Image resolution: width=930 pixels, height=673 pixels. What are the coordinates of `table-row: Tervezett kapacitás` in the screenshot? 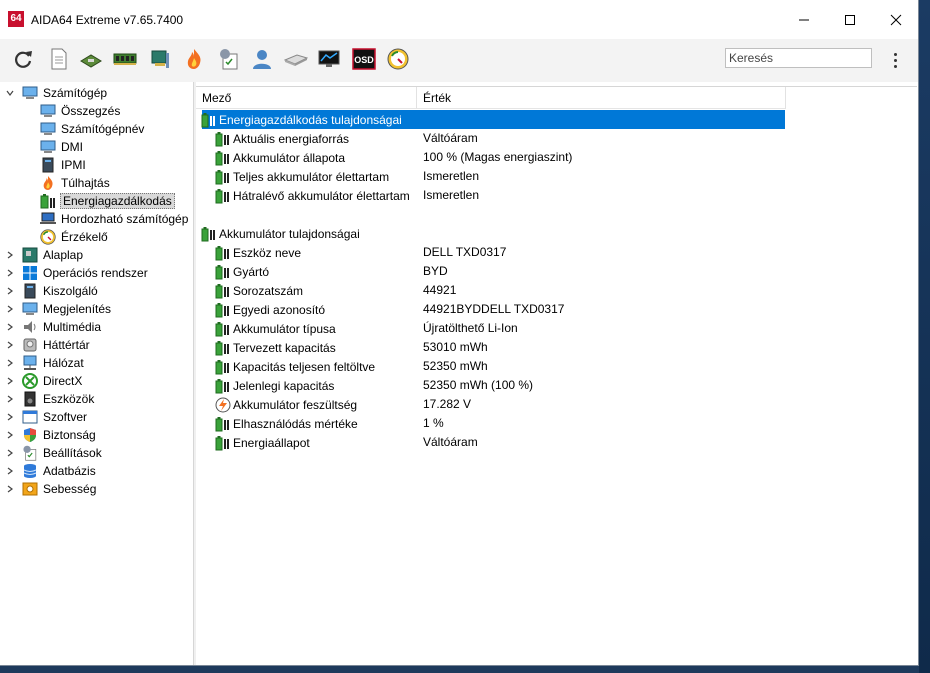 It's located at (275, 347).